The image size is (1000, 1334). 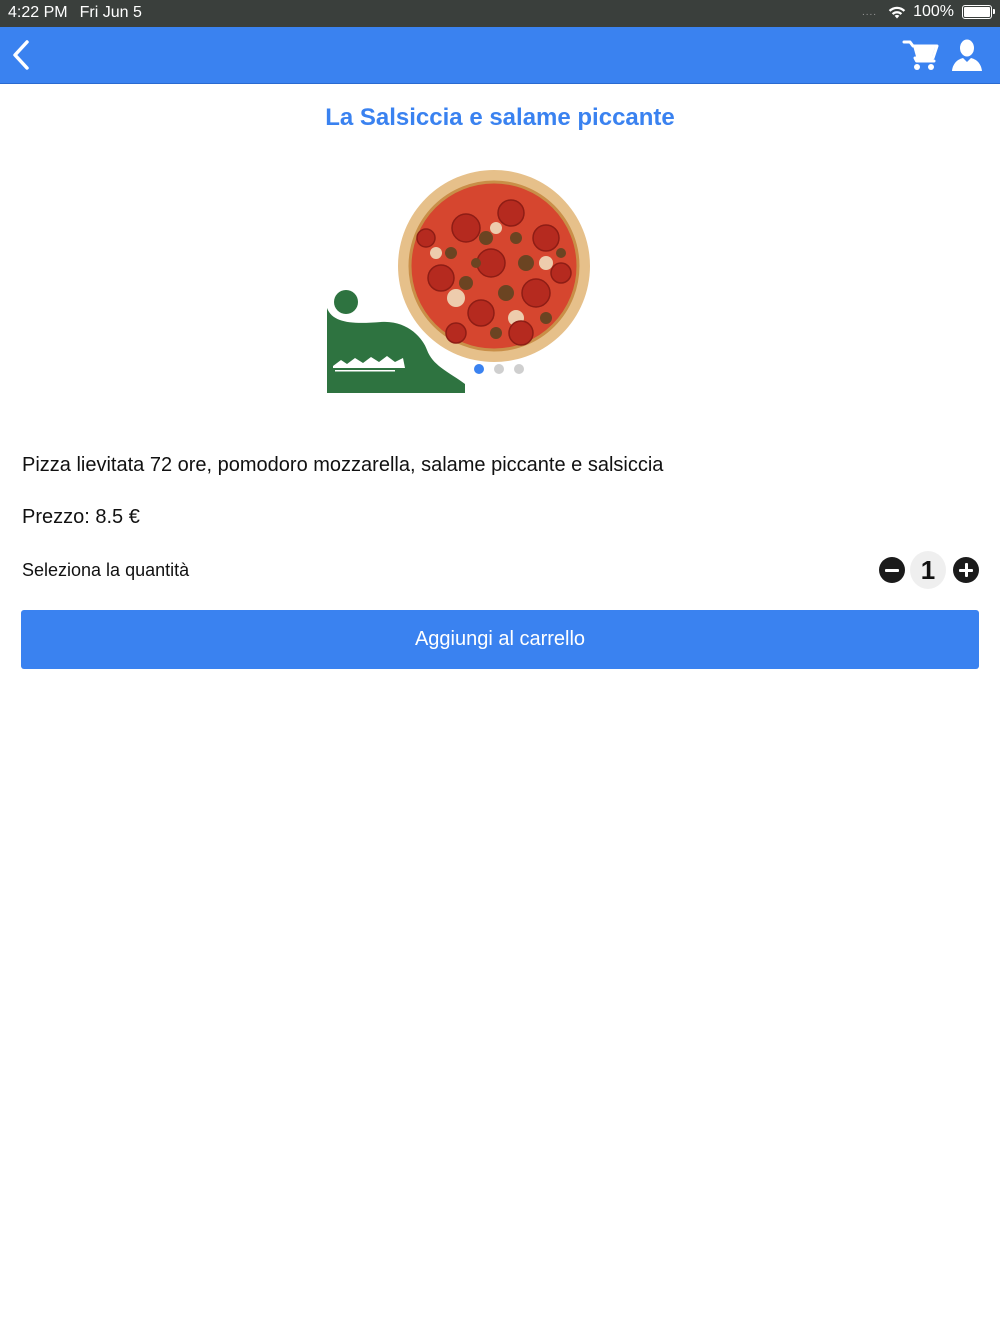 I want to click on add-to-cart-button: Aggiungi al carrello, so click(x=500, y=639).